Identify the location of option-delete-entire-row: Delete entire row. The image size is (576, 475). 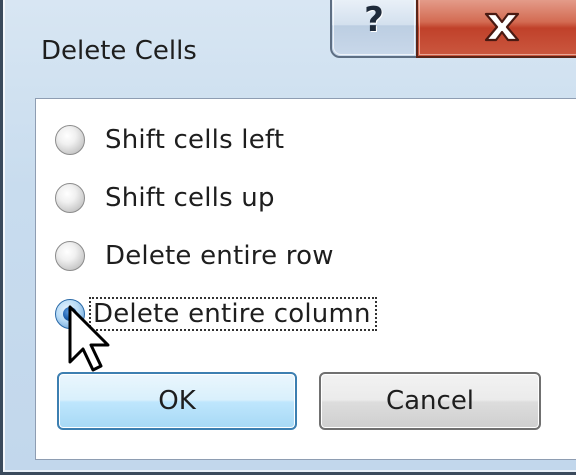
(194, 256).